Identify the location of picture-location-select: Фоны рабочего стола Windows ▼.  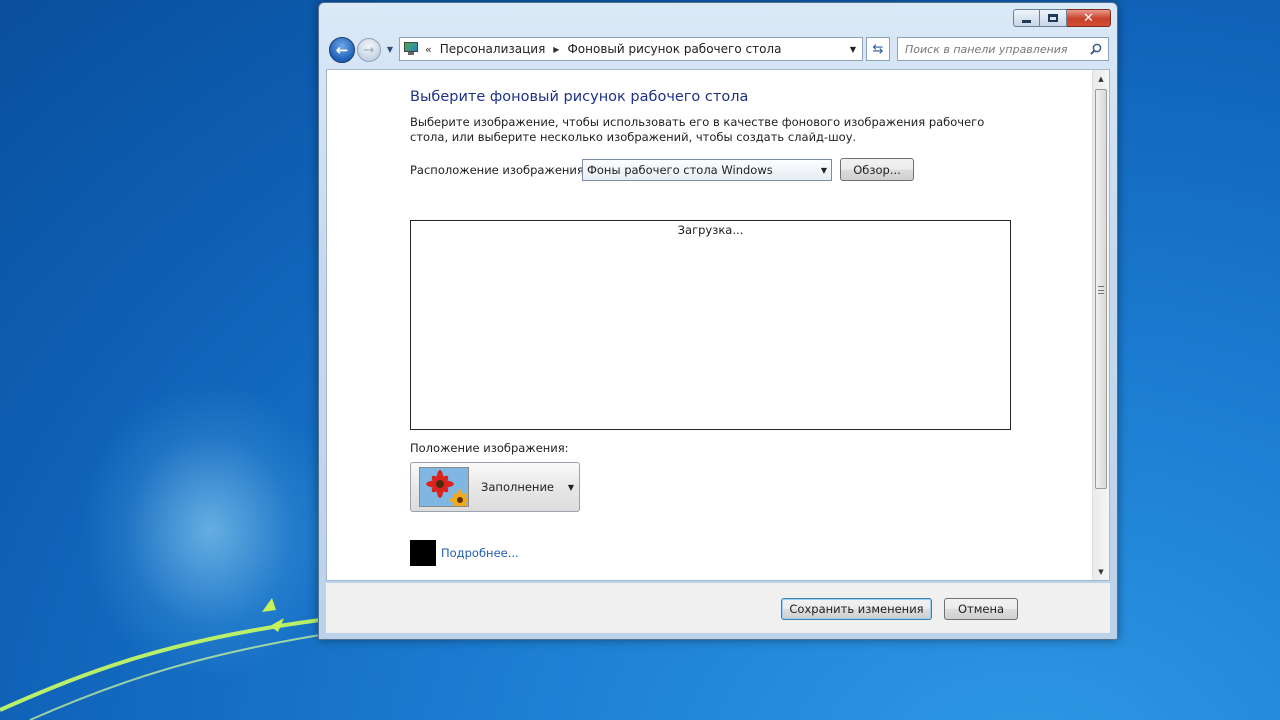
(707, 170).